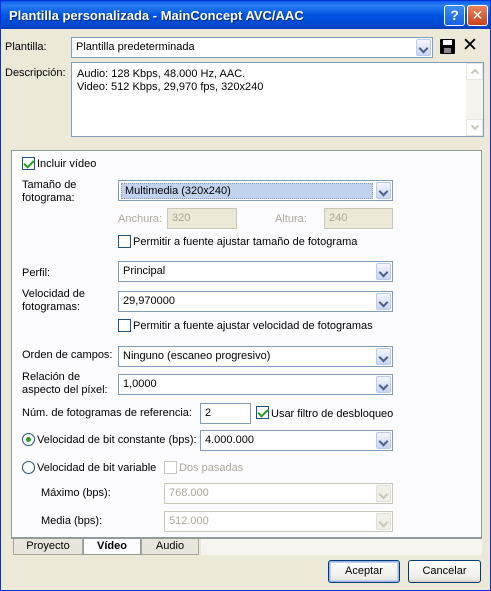 This screenshot has width=491, height=591. Describe the element at coordinates (67, 164) in the screenshot. I see `include-video-label: Incluir vídeo` at that location.